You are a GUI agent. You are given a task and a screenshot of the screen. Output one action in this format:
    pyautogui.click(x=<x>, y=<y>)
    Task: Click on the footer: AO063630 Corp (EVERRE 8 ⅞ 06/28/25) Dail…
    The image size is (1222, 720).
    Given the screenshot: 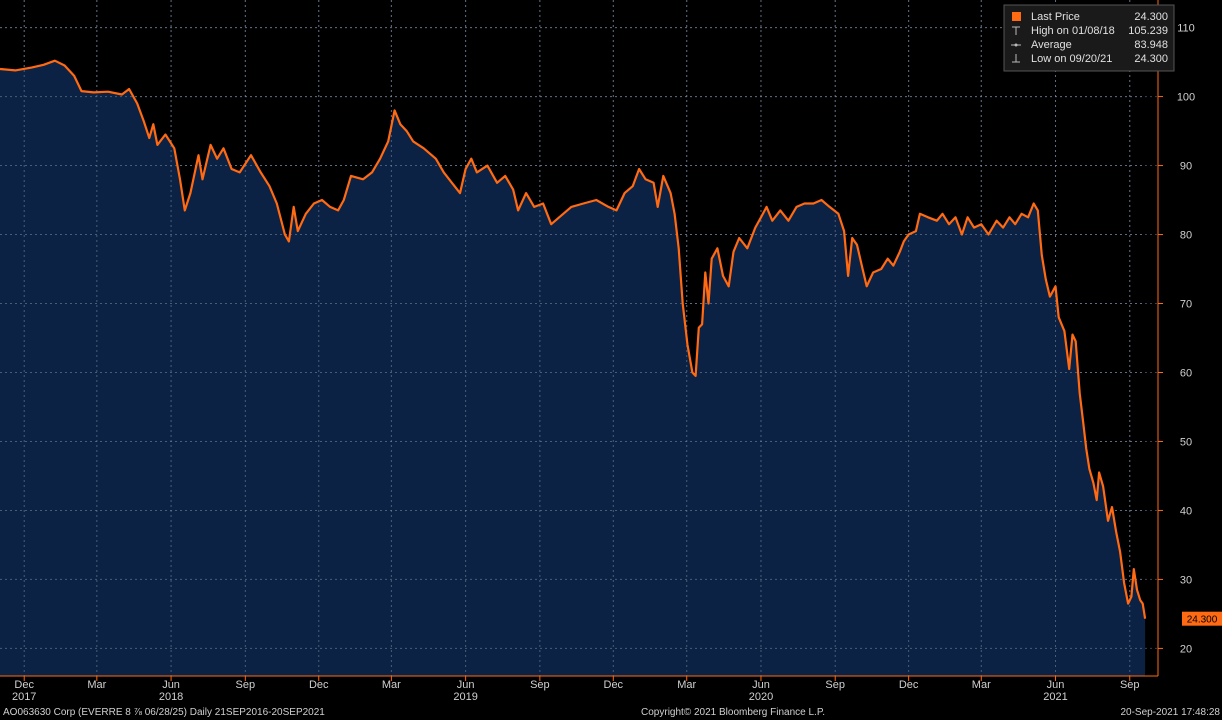 What is the action you would take?
    pyautogui.click(x=611, y=712)
    